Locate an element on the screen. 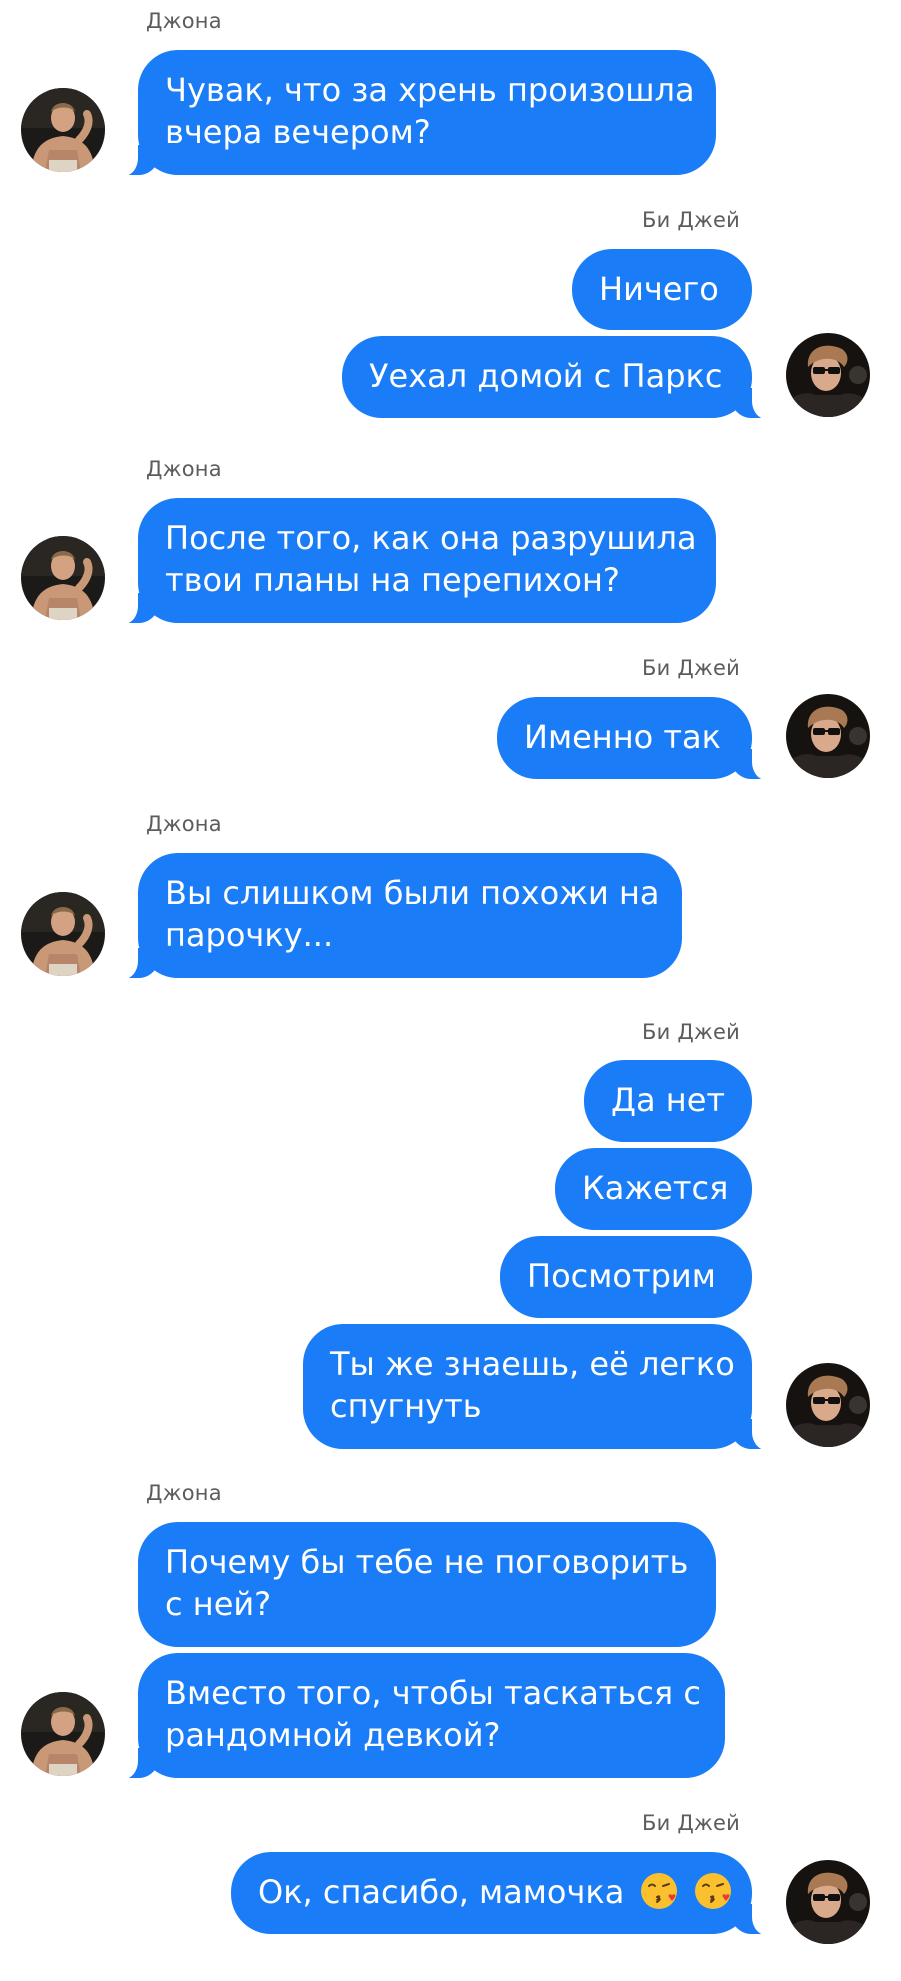 The height and width of the screenshot is (1981, 901). message-text-line: вчера вечером? is located at coordinates (298, 132).